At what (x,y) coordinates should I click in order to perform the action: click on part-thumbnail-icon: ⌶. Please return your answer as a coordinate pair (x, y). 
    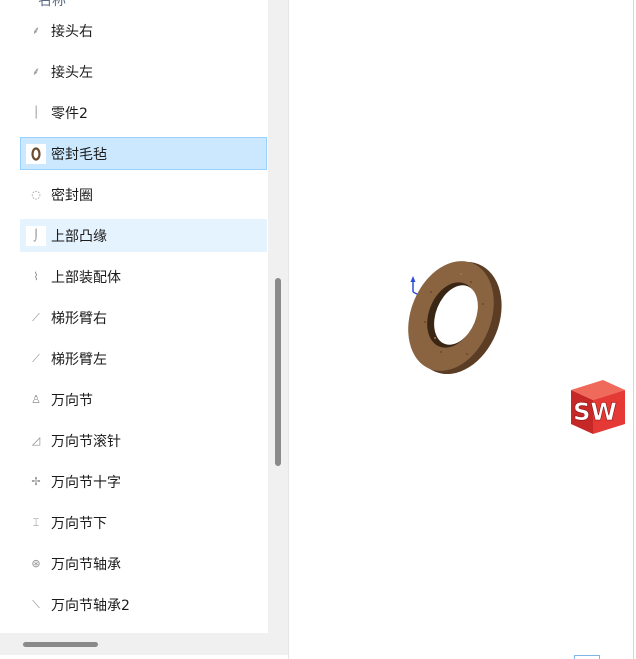
    Looking at the image, I should click on (36, 522).